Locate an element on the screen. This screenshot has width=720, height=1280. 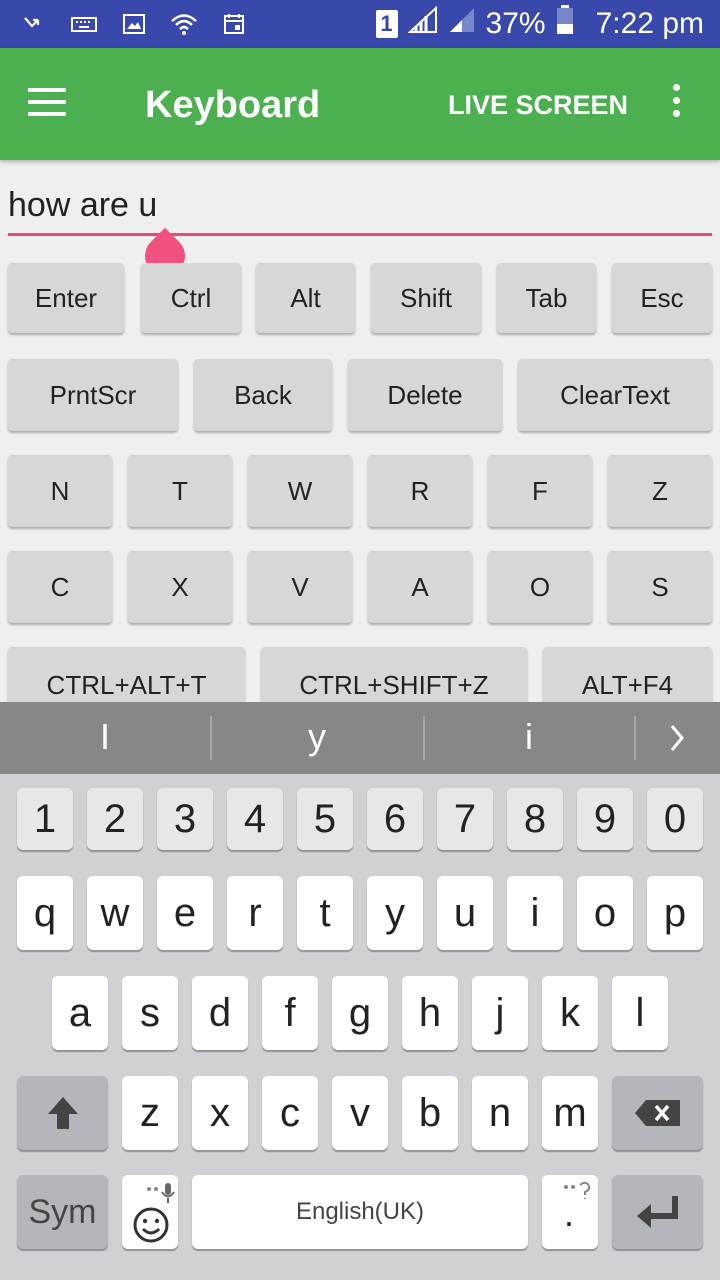
prntscr-button: PrntScr is located at coordinates (93, 395).